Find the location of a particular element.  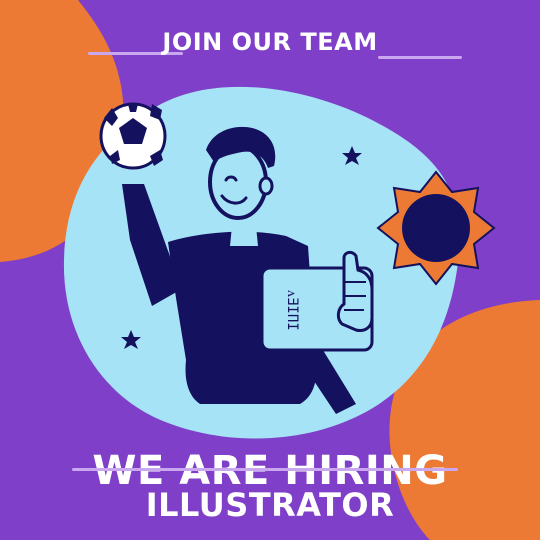

join-team-title: JOIN OUR TEAM is located at coordinates (270, 42).